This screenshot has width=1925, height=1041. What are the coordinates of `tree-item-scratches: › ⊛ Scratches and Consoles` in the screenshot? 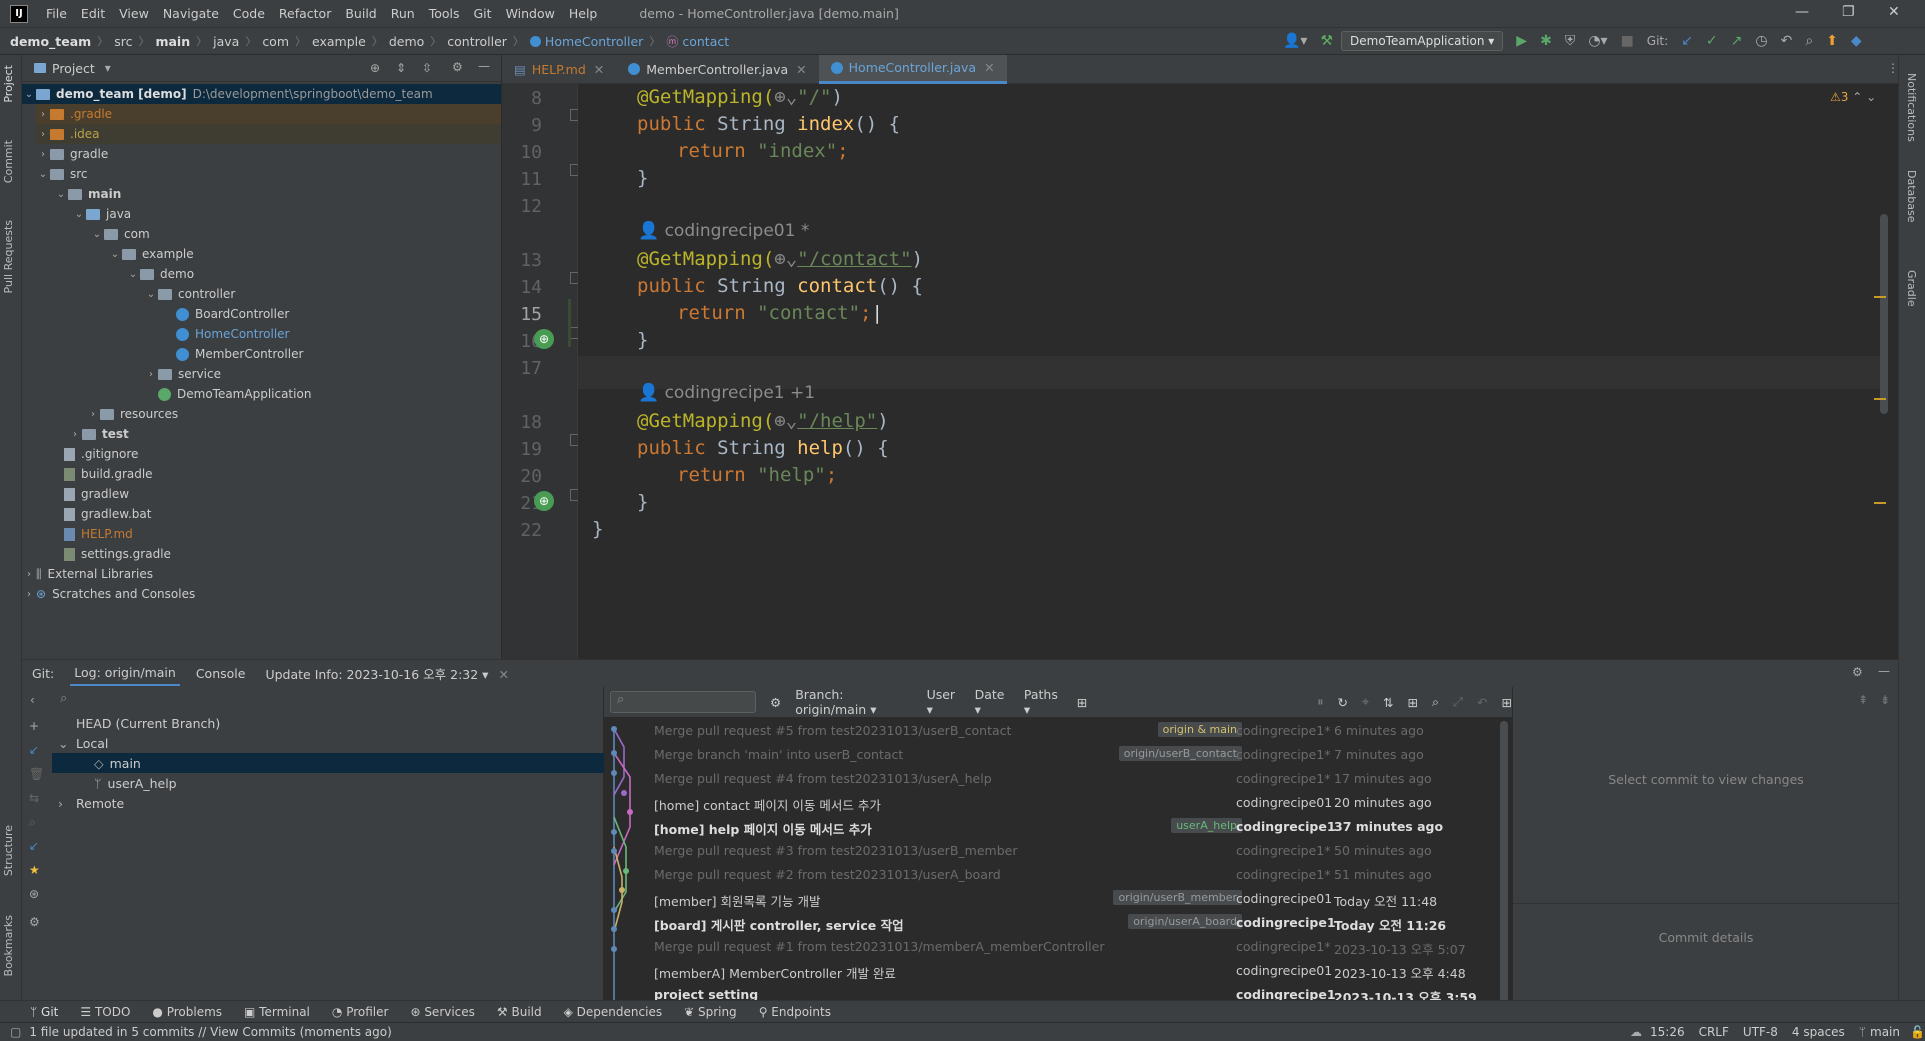 It's located at (108, 594).